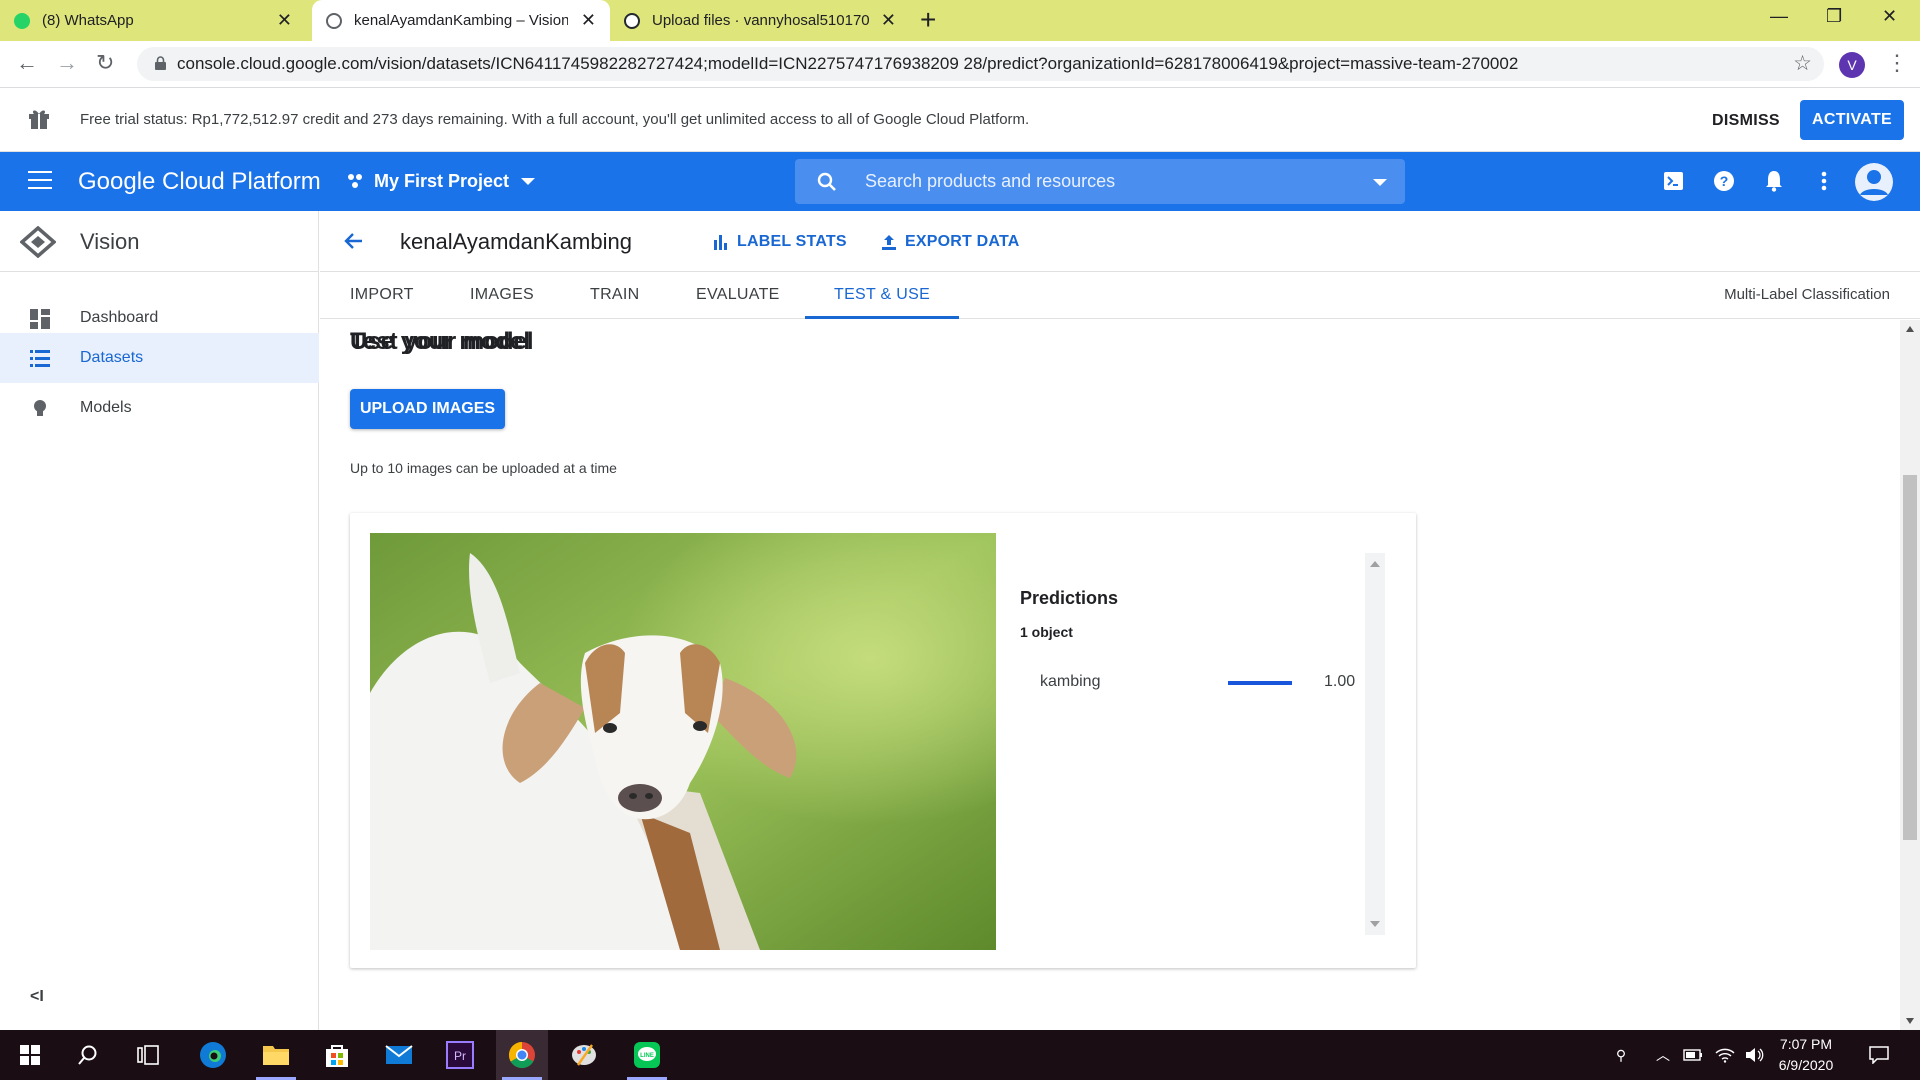 Image resolution: width=1920 pixels, height=1080 pixels. Describe the element at coordinates (1260, 683) in the screenshot. I see `prediction-score-fill` at that location.